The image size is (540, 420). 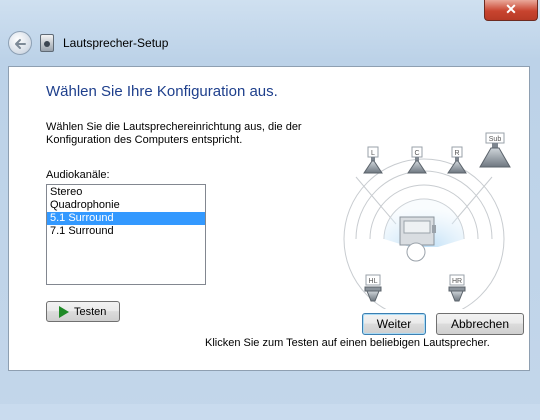 I want to click on next-button: Weiter, so click(x=394, y=324).